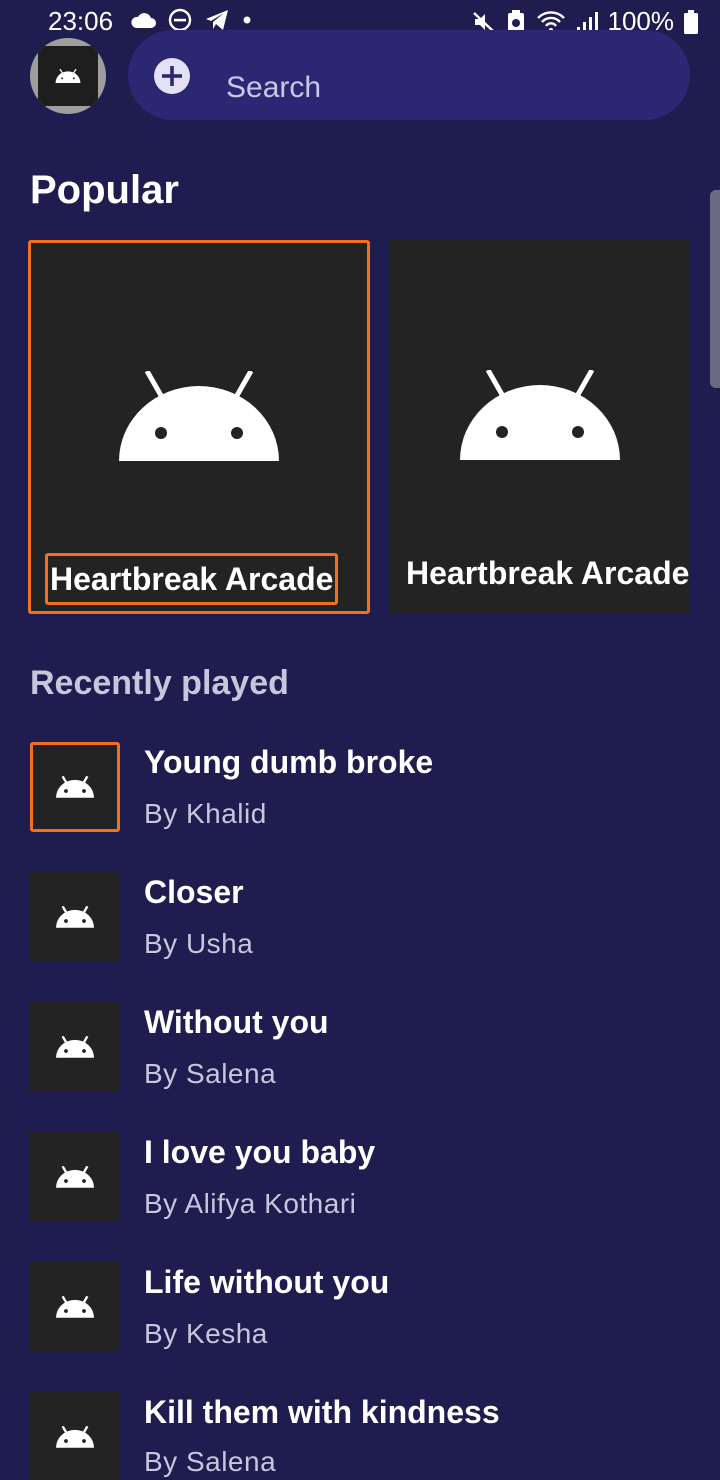 This screenshot has height=1480, width=720. I want to click on list-item: I love you baby By Alifya Kothari, so click(360, 1182).